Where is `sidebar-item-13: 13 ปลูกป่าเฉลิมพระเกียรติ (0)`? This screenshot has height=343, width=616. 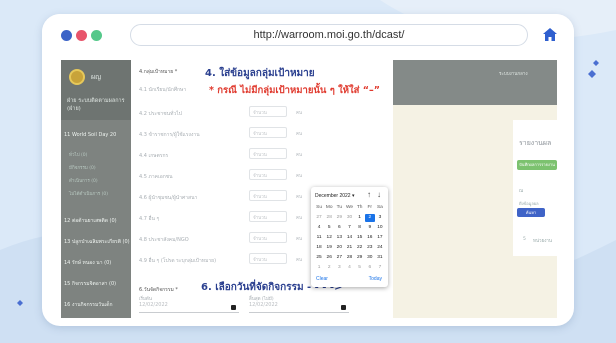
sidebar-item-13: 13 ปลูกป่าเฉลิมพระเกียรติ (0) is located at coordinates (96, 242).